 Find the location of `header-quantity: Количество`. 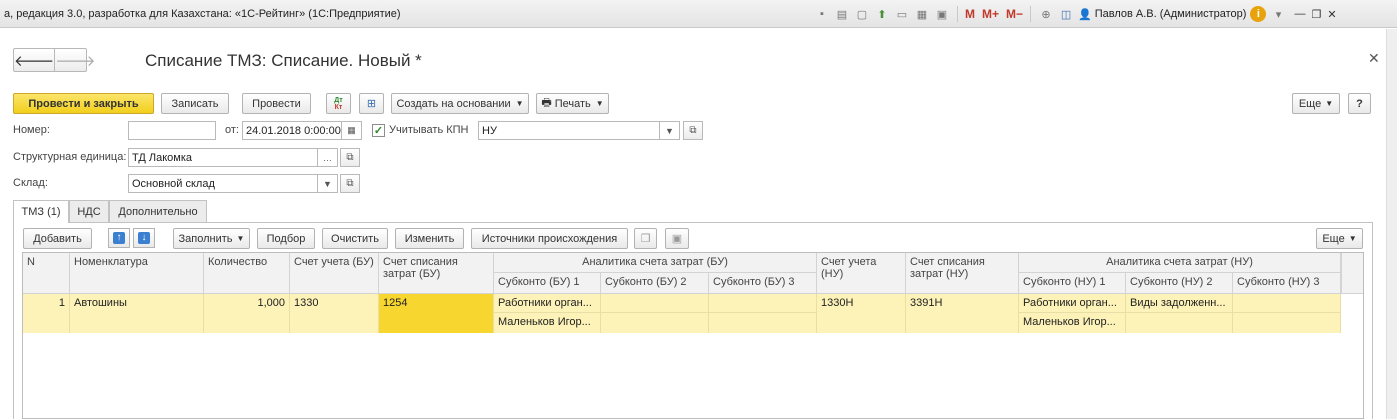

header-quantity: Количество is located at coordinates (247, 273).